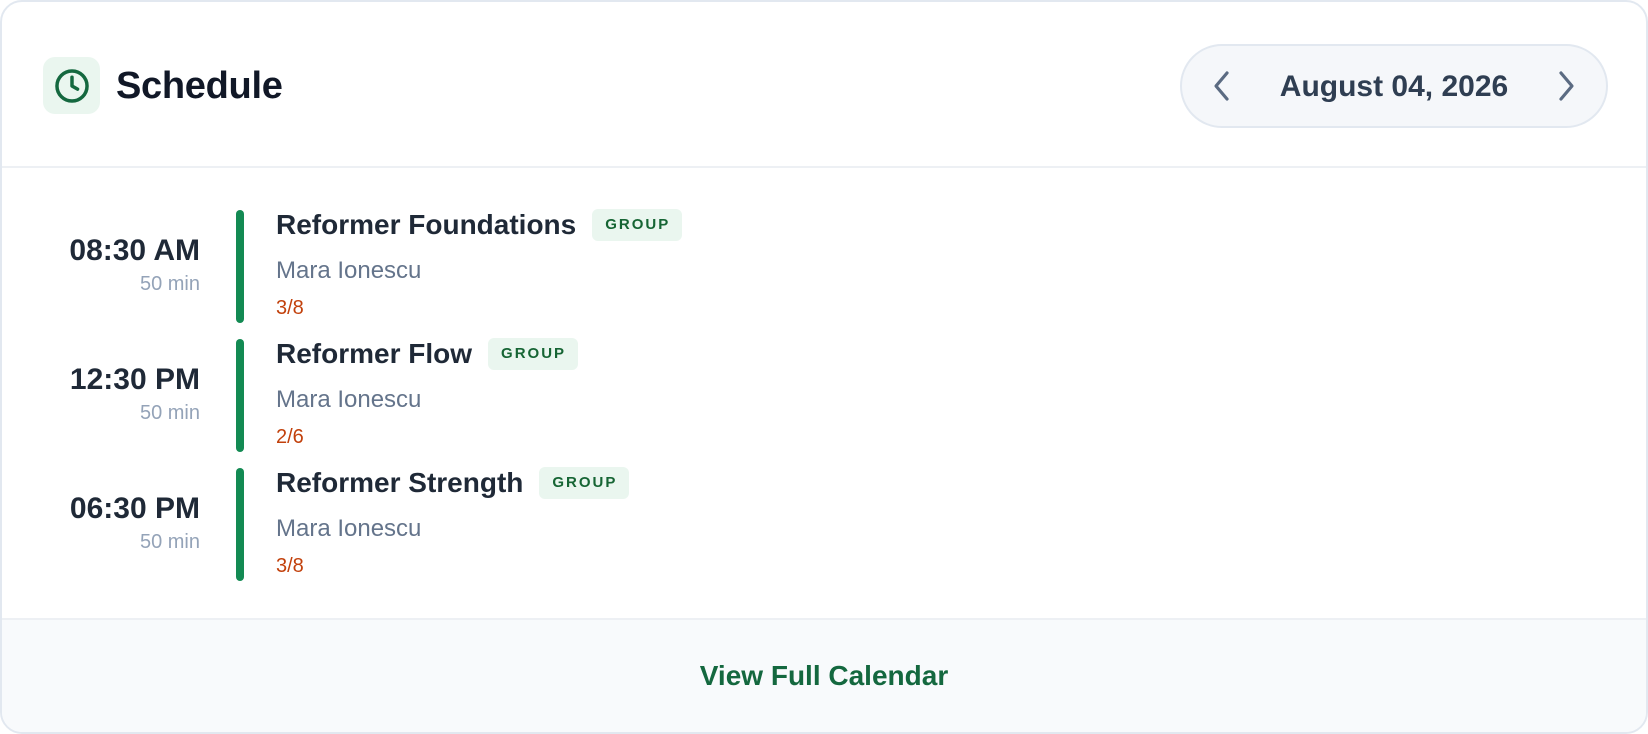 This screenshot has width=1648, height=734. Describe the element at coordinates (134, 379) in the screenshot. I see `session-time: 12:30 PM` at that location.